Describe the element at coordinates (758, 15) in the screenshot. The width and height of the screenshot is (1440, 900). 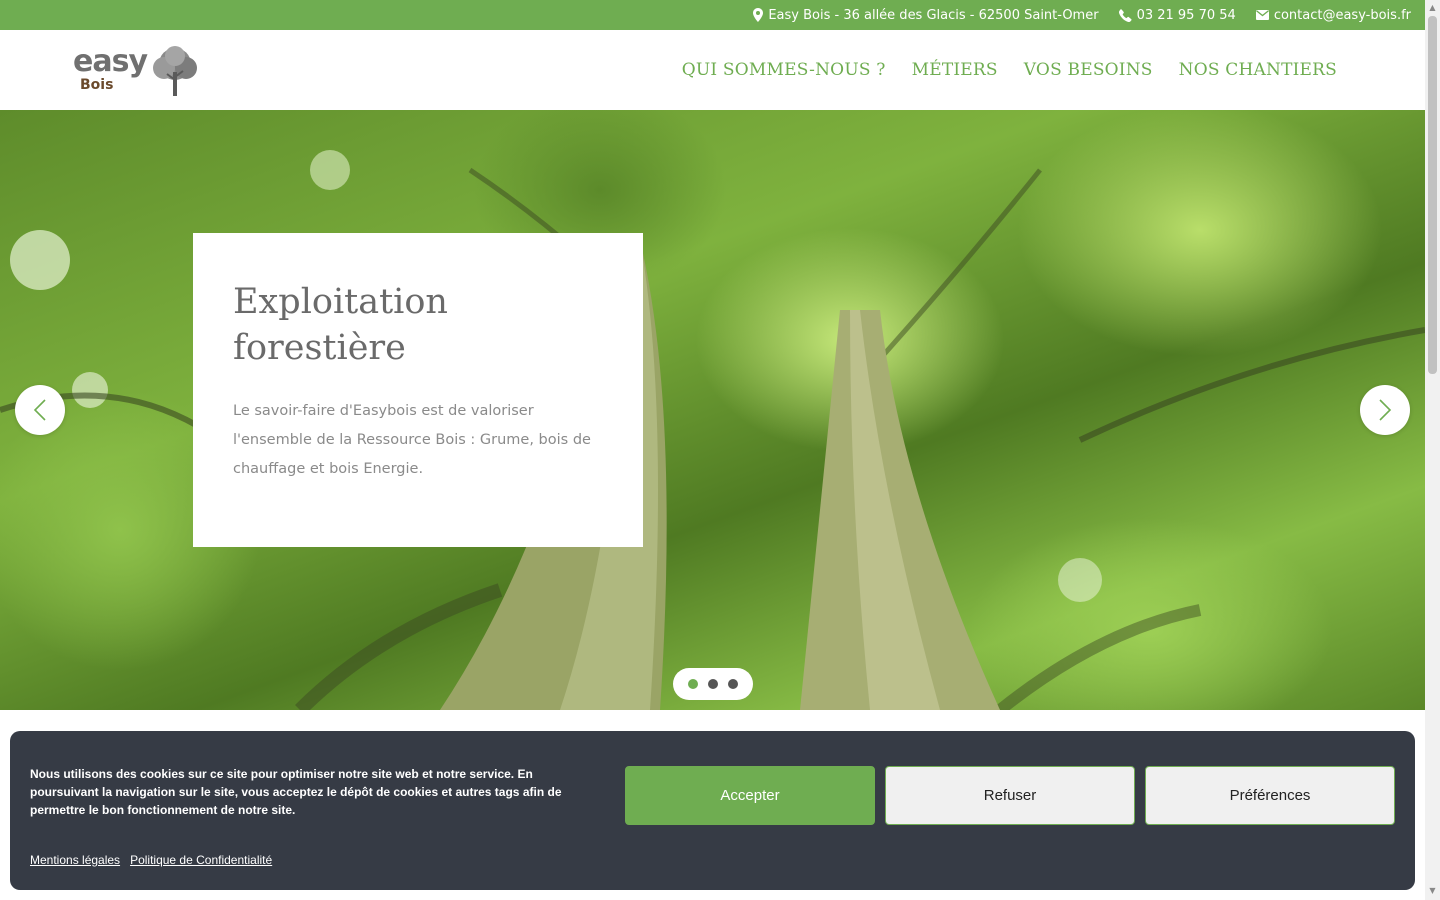
I see `map-marker-icon` at that location.